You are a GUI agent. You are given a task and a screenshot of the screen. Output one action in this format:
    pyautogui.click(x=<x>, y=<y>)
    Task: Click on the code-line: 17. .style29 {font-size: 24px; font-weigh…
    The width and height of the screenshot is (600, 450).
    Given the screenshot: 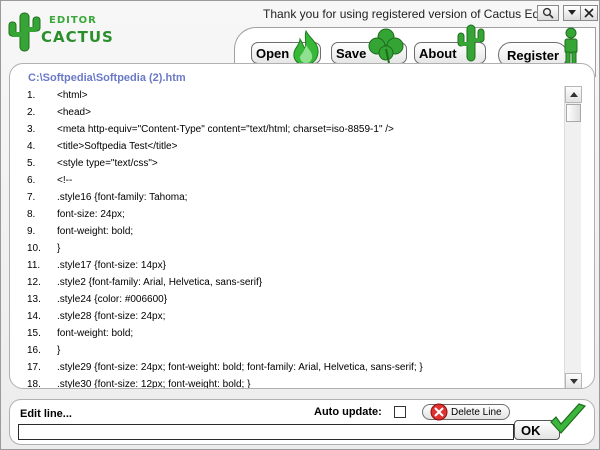 What is the action you would take?
    pyautogui.click(x=286, y=370)
    